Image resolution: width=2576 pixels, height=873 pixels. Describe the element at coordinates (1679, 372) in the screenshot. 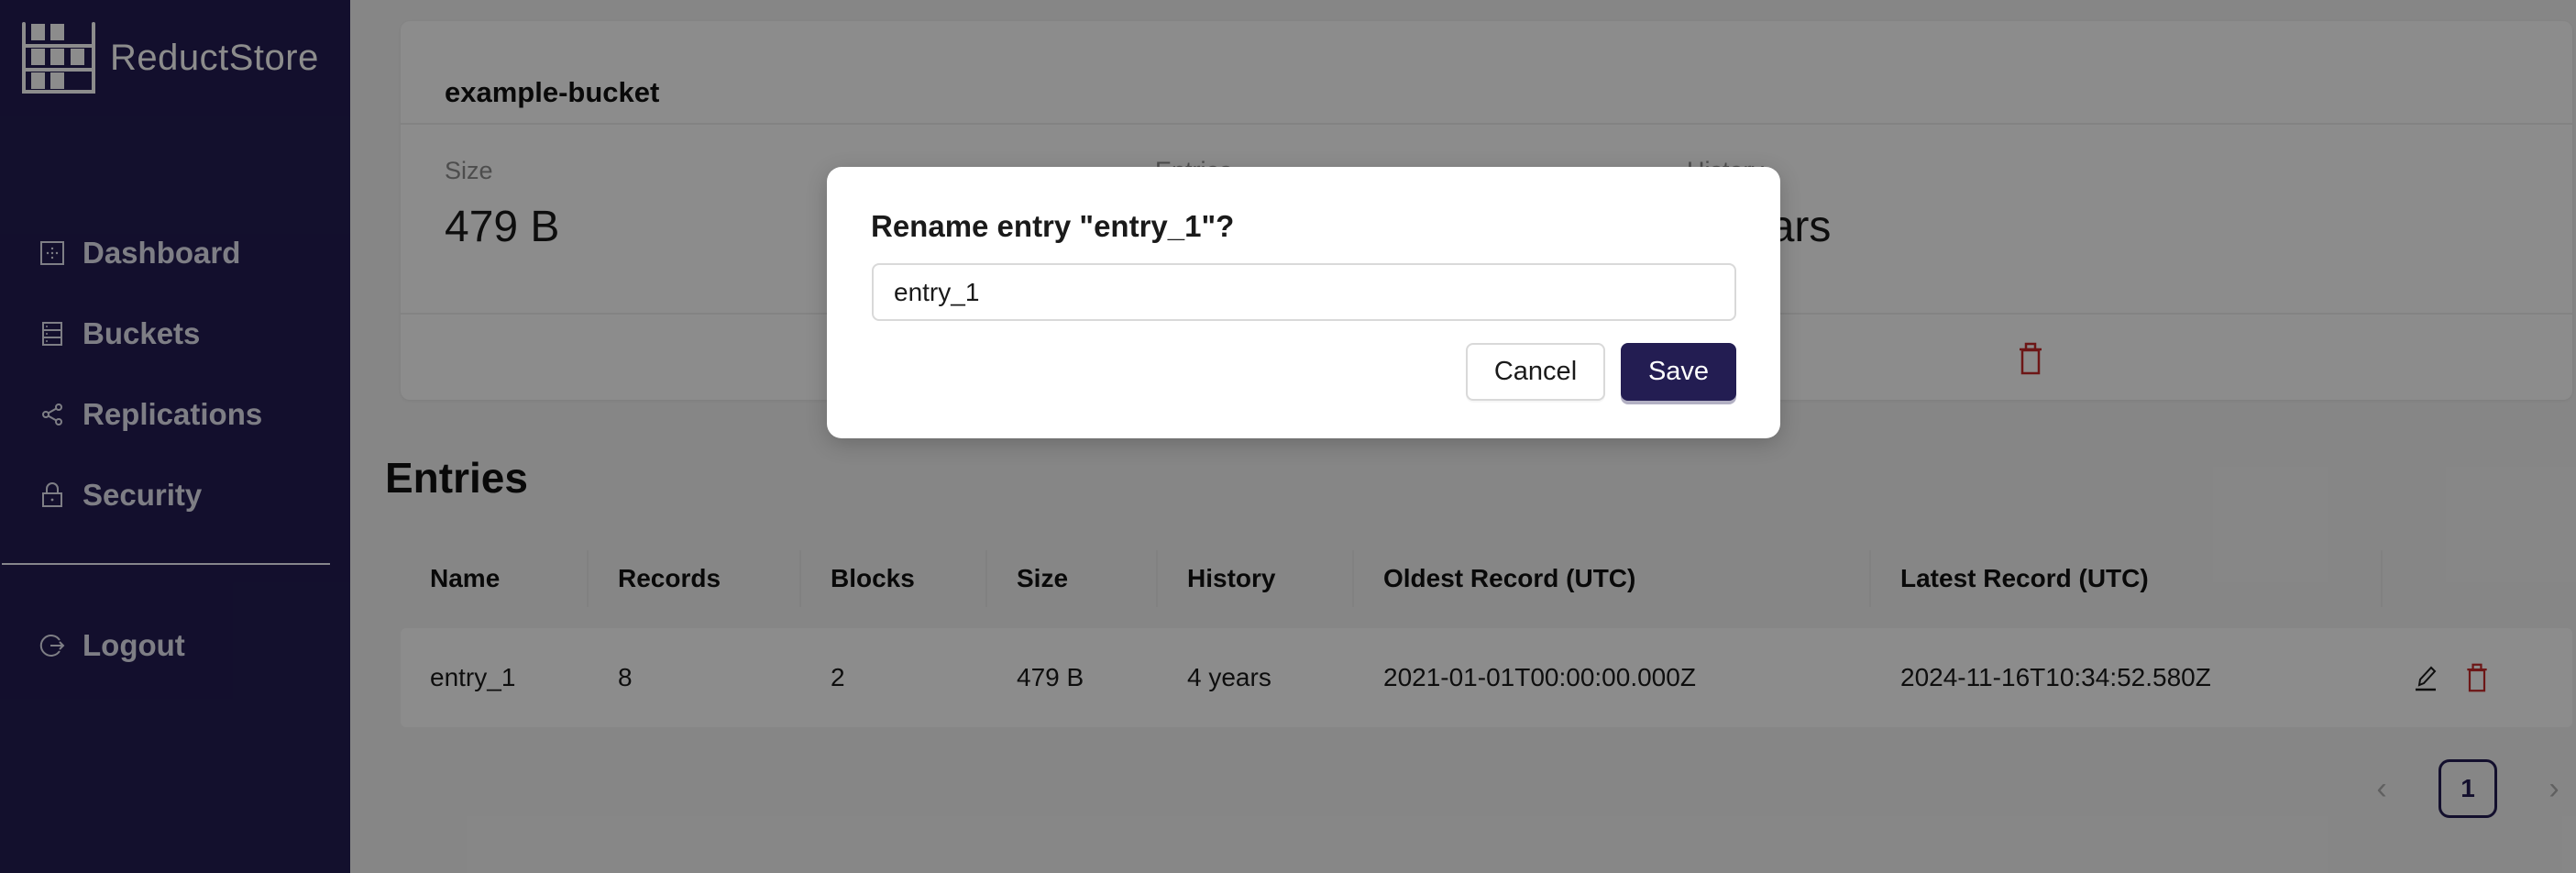

I see `save-button: Save` at that location.